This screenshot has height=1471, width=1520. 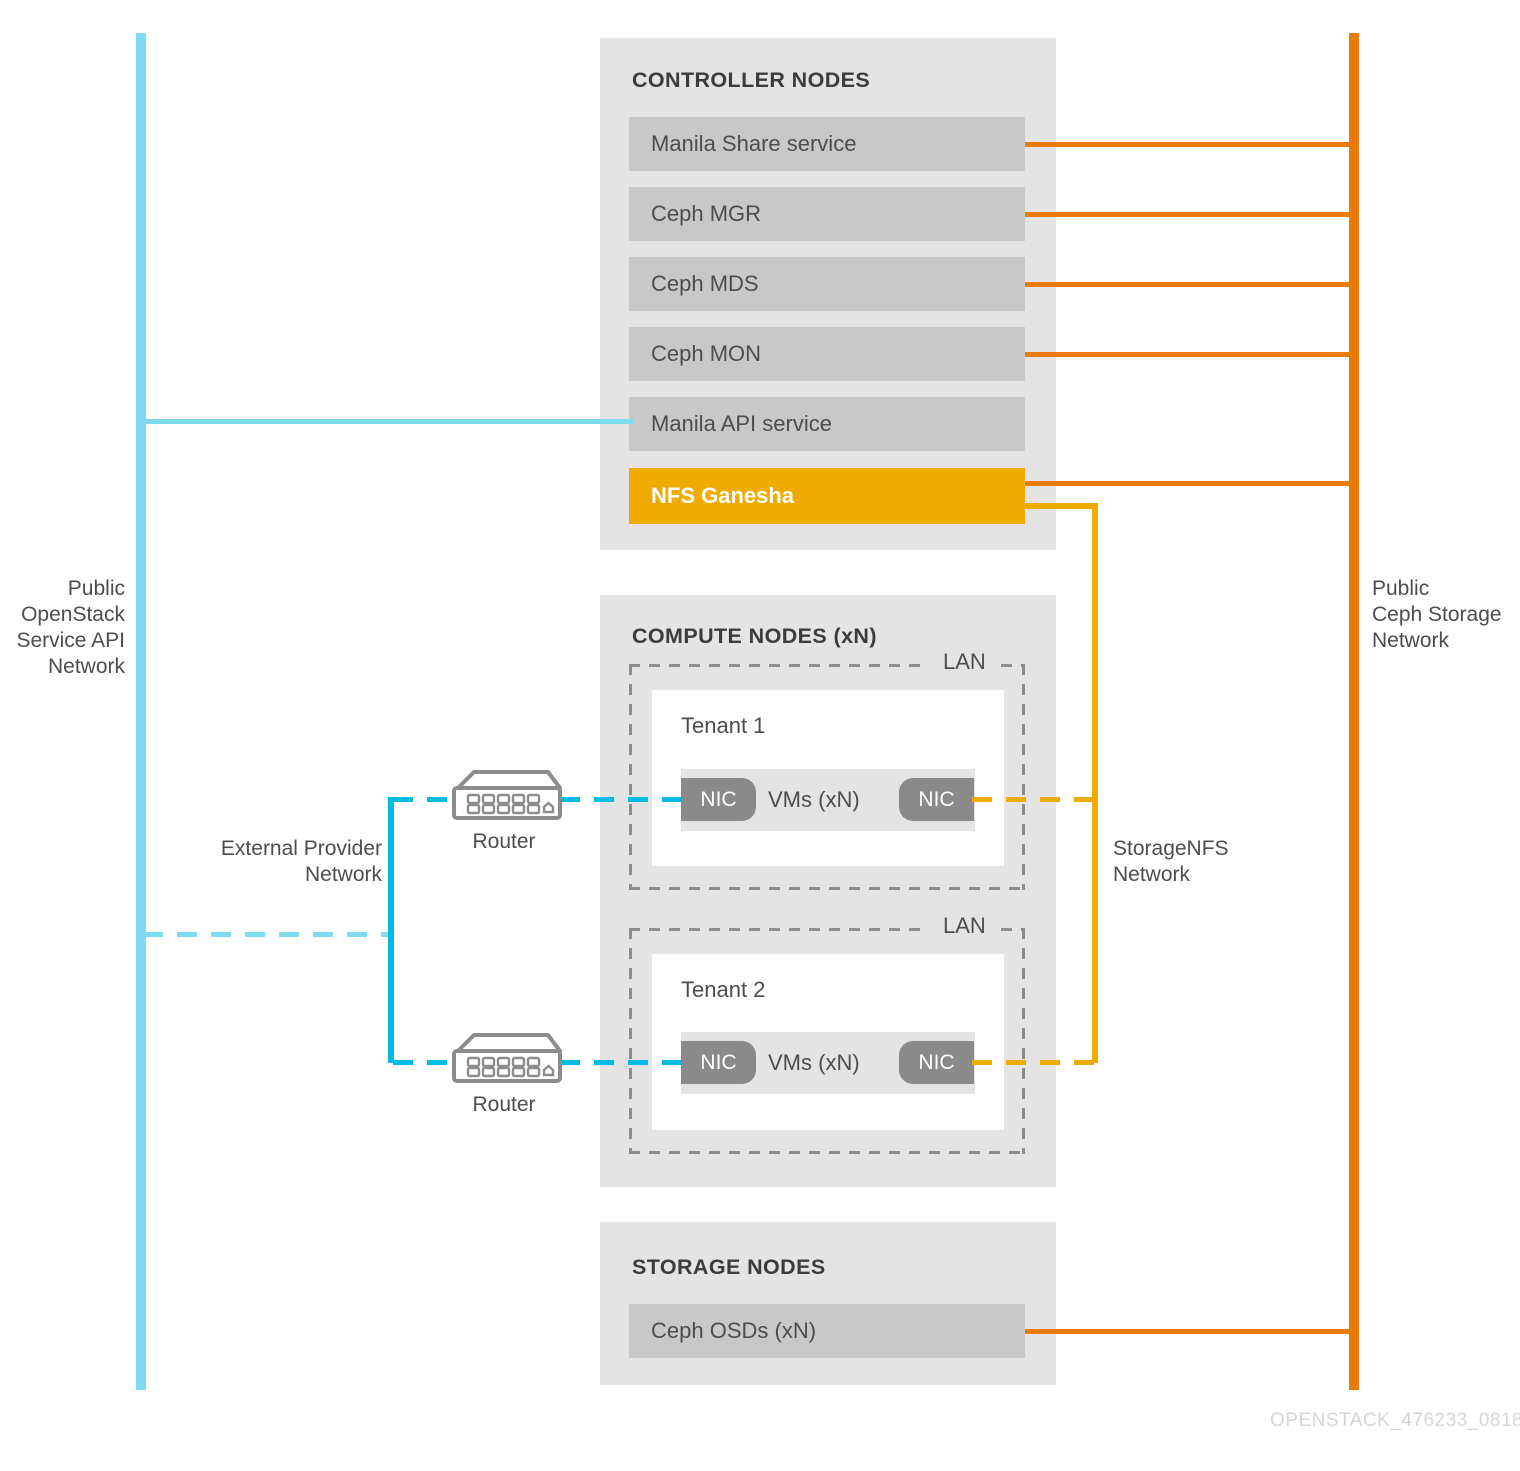 I want to click on service-label: Ceph MGR, so click(x=706, y=213).